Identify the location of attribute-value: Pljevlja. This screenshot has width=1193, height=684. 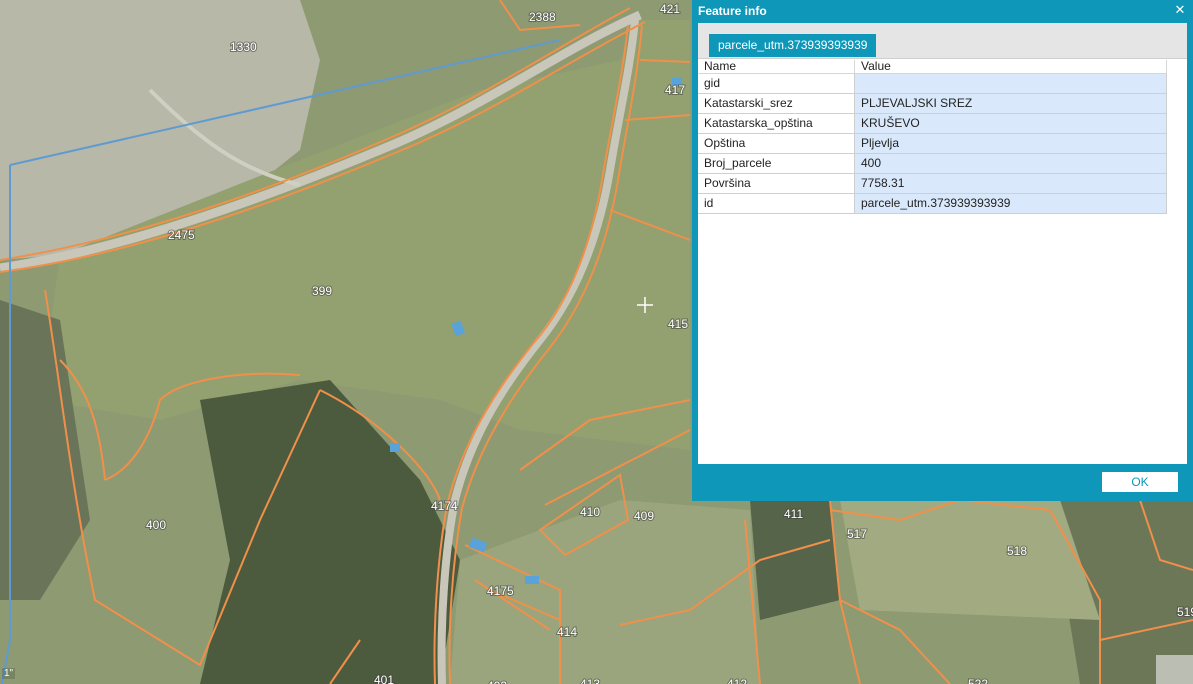
(1010, 143).